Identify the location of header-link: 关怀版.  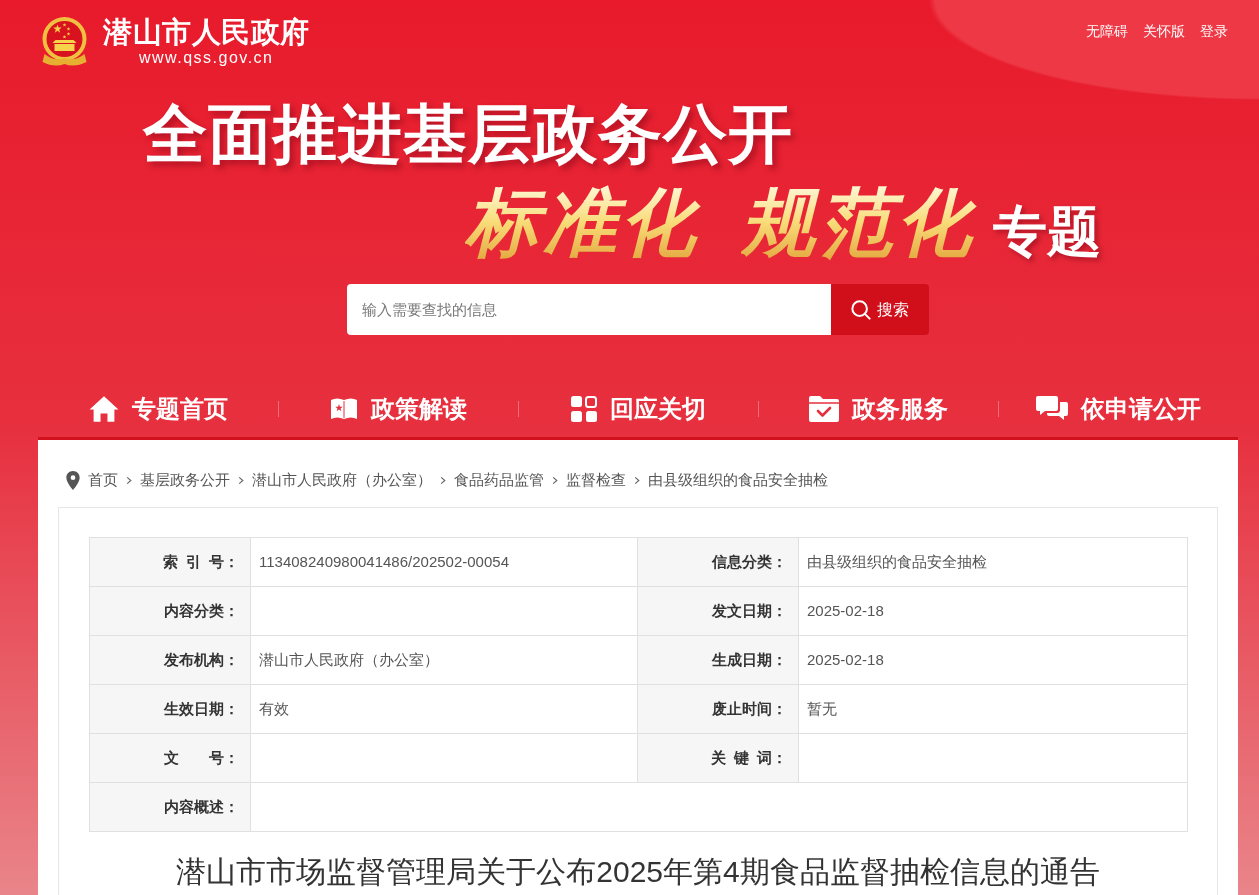
(1164, 31).